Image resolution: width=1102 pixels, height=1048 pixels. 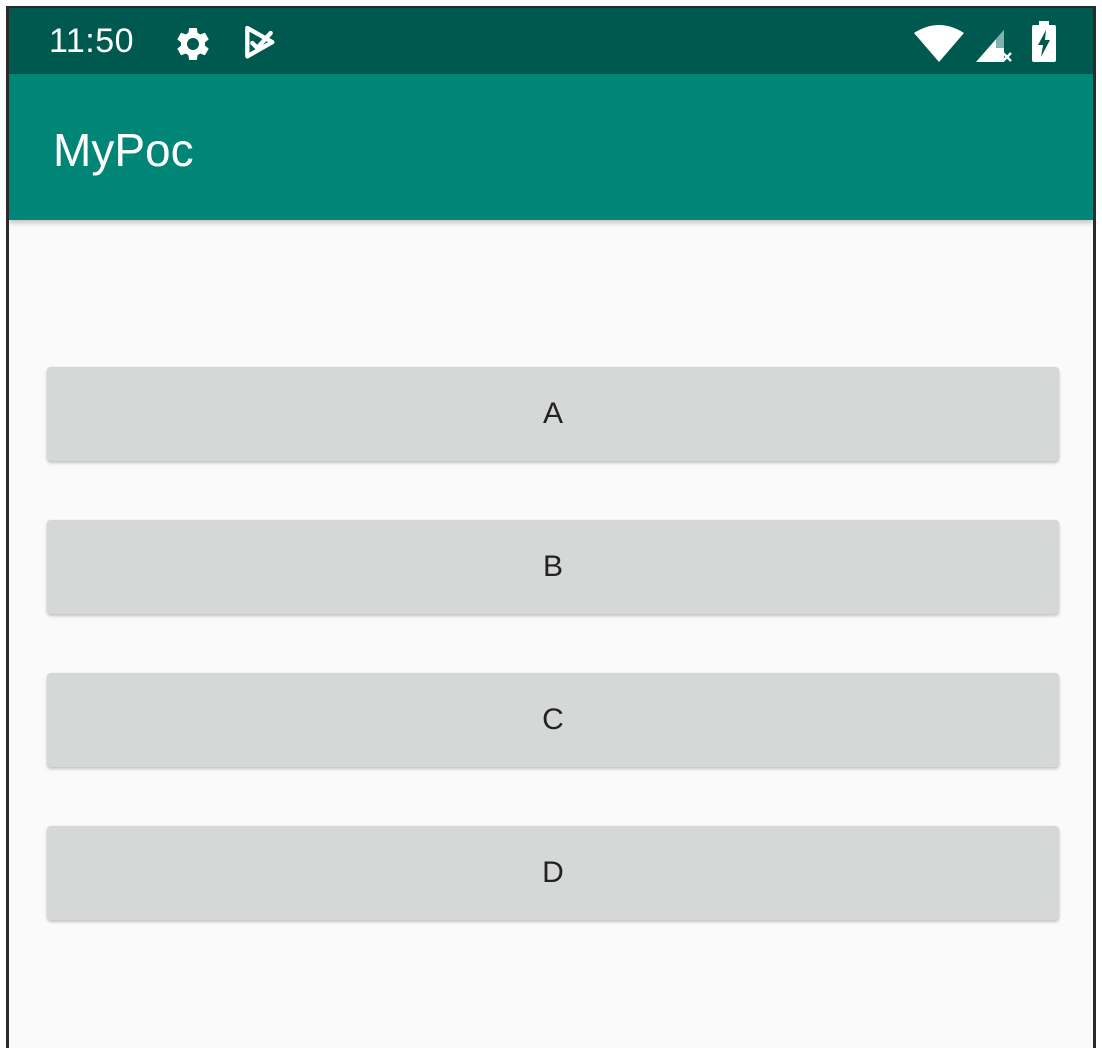 I want to click on app-bar: MyPoc, so click(x=551, y=147).